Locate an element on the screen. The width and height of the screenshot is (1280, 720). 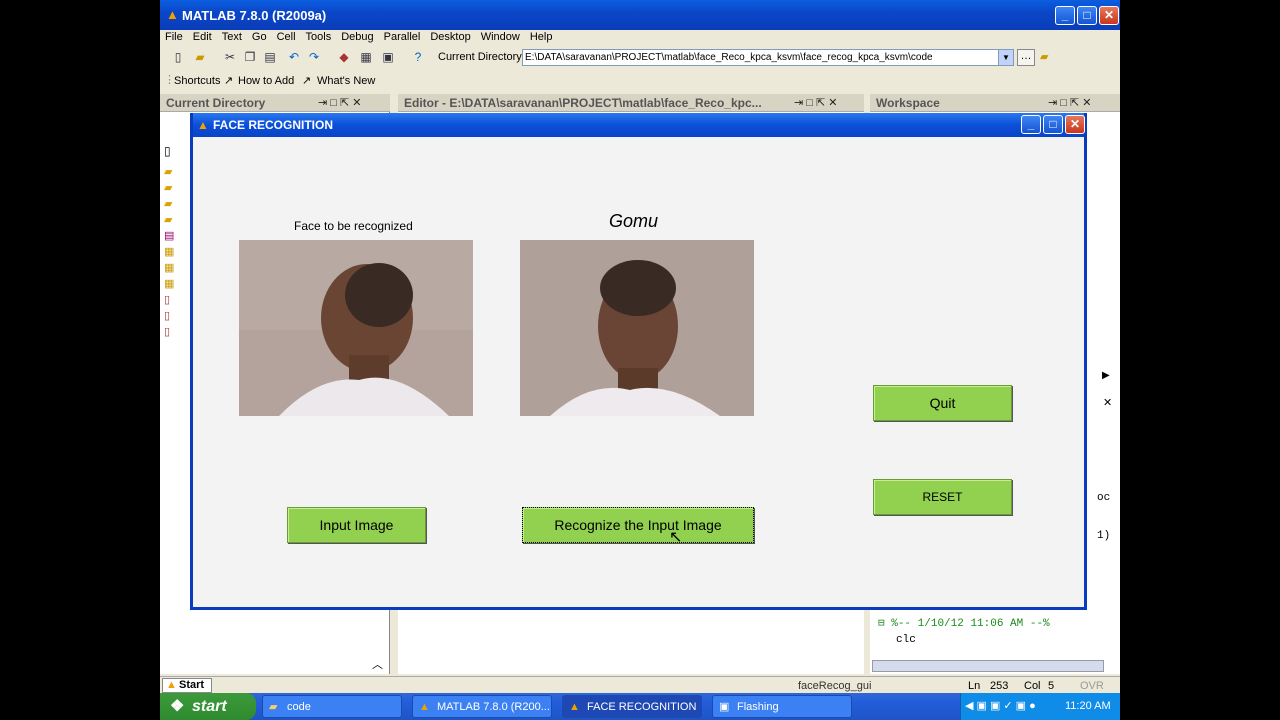
history-entry: ⊟ %-- 1/10/12 11:06 AM --% is located at coordinates (988, 623).